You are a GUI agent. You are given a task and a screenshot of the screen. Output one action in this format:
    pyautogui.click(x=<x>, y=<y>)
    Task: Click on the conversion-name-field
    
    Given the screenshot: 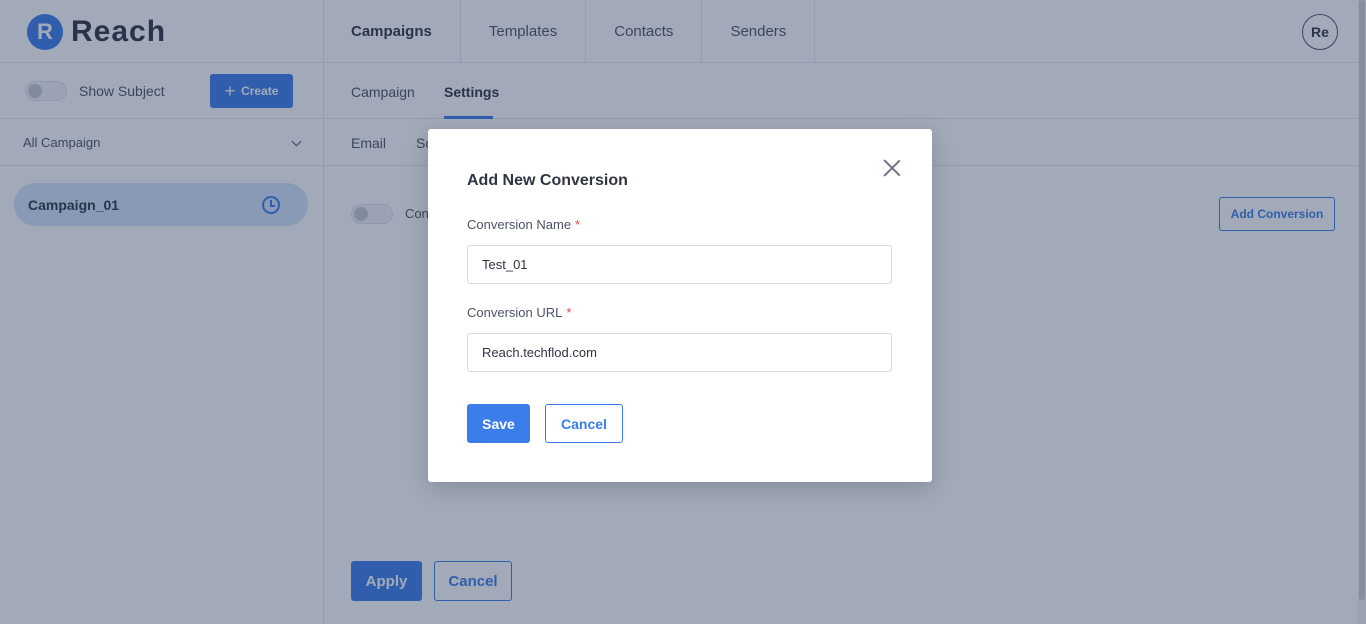 What is the action you would take?
    pyautogui.click(x=679, y=264)
    